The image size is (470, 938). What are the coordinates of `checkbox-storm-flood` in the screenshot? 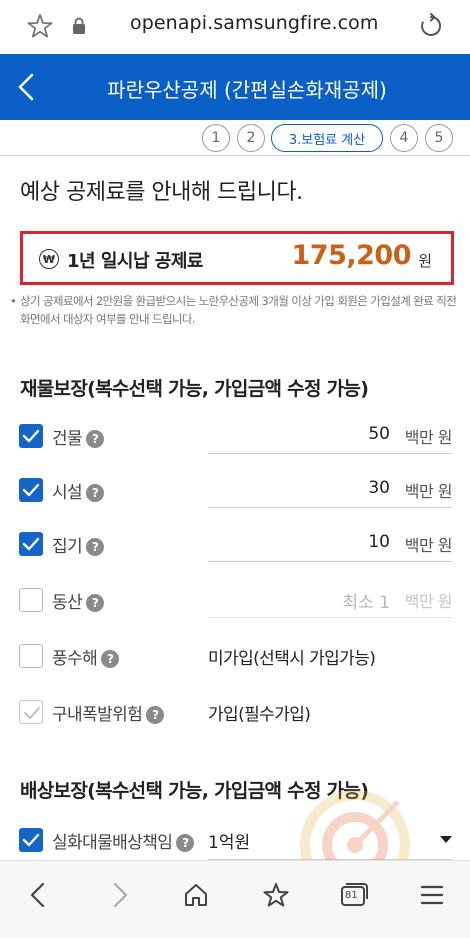 It's located at (31, 656).